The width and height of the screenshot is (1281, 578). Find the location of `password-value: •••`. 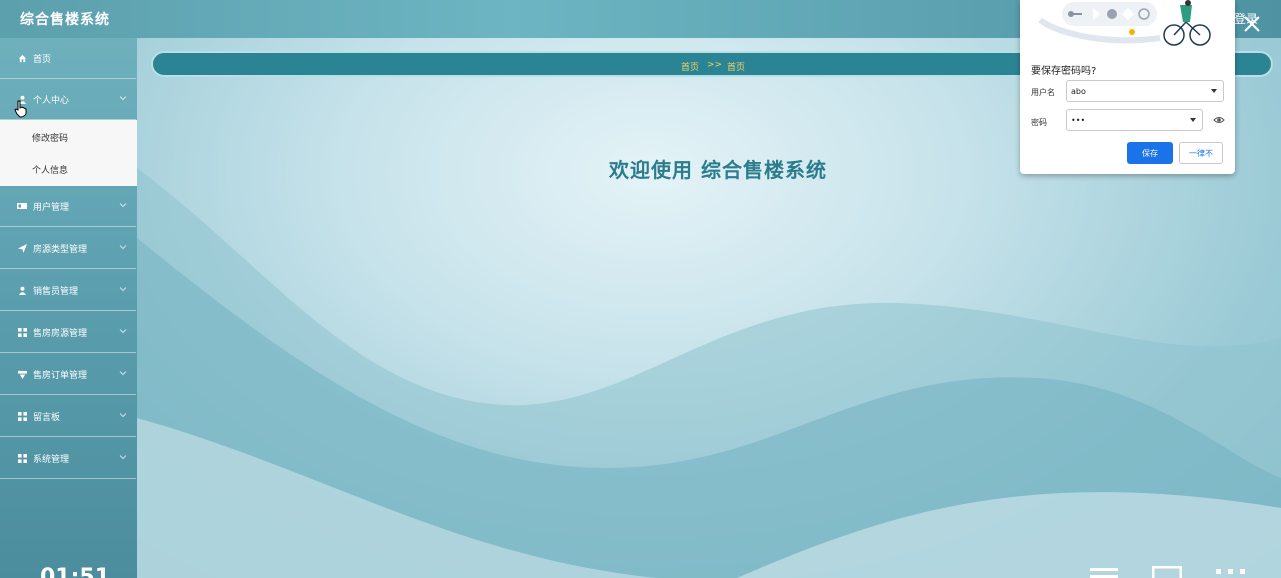

password-value: ••• is located at coordinates (1078, 120).